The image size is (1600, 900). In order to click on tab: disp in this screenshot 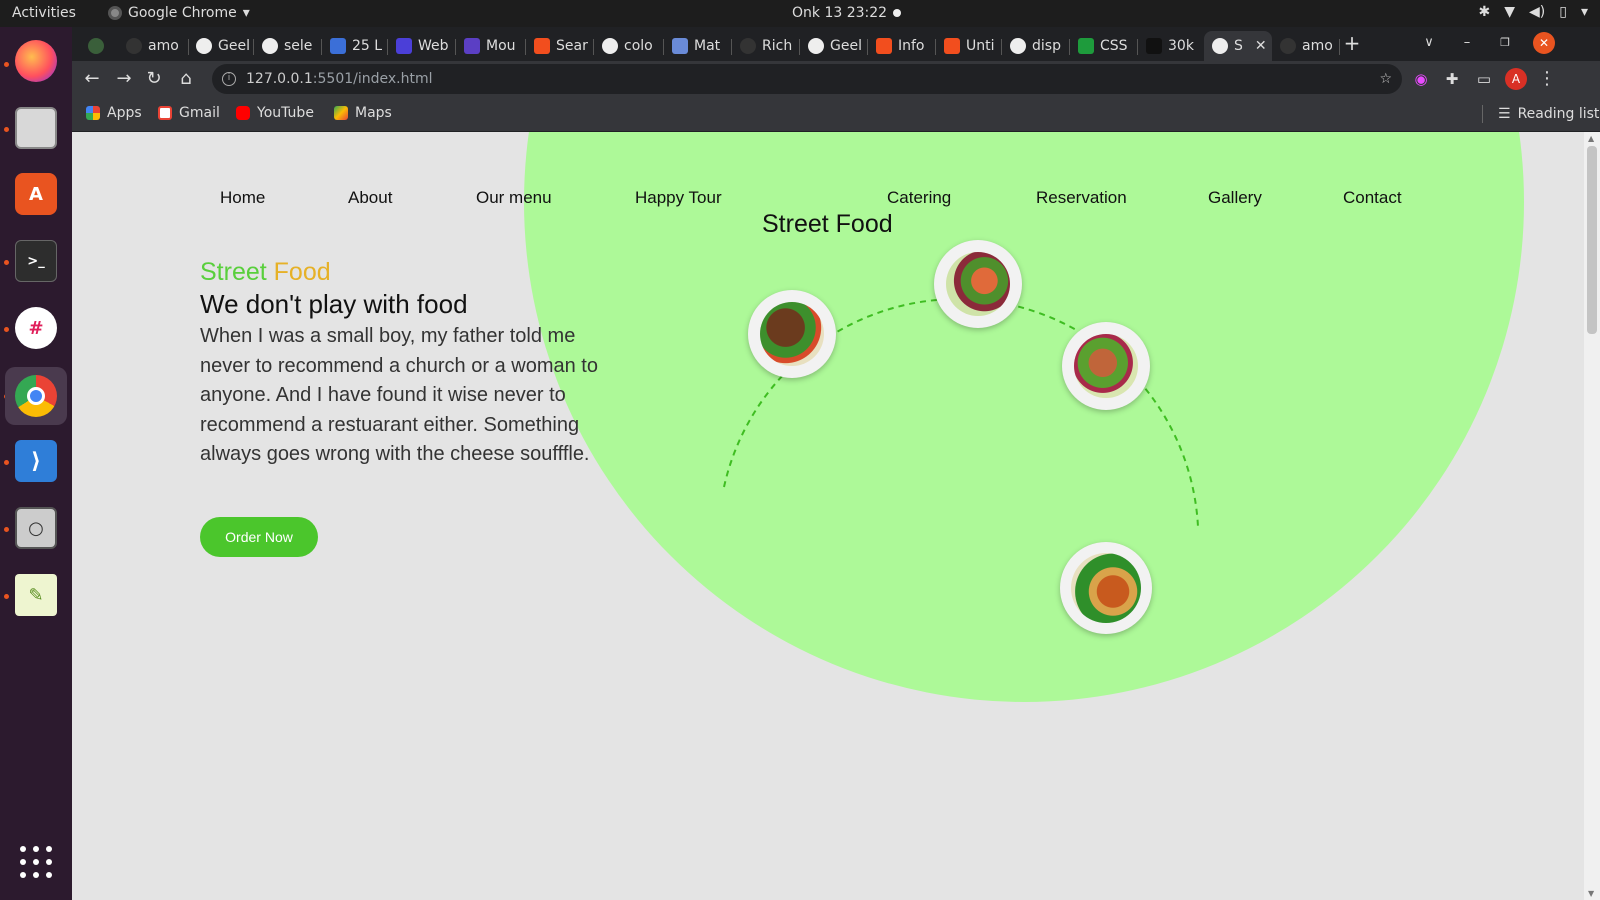, I will do `click(1035, 46)`.